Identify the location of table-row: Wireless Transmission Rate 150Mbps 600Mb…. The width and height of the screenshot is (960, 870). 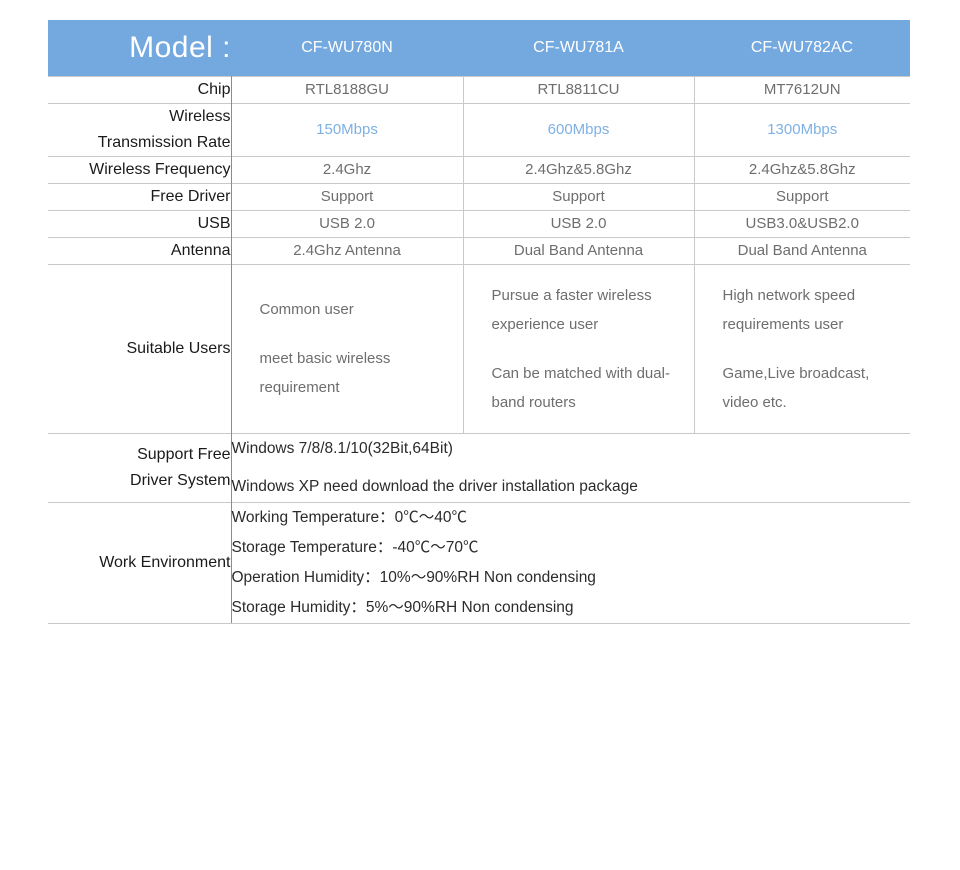
(479, 129).